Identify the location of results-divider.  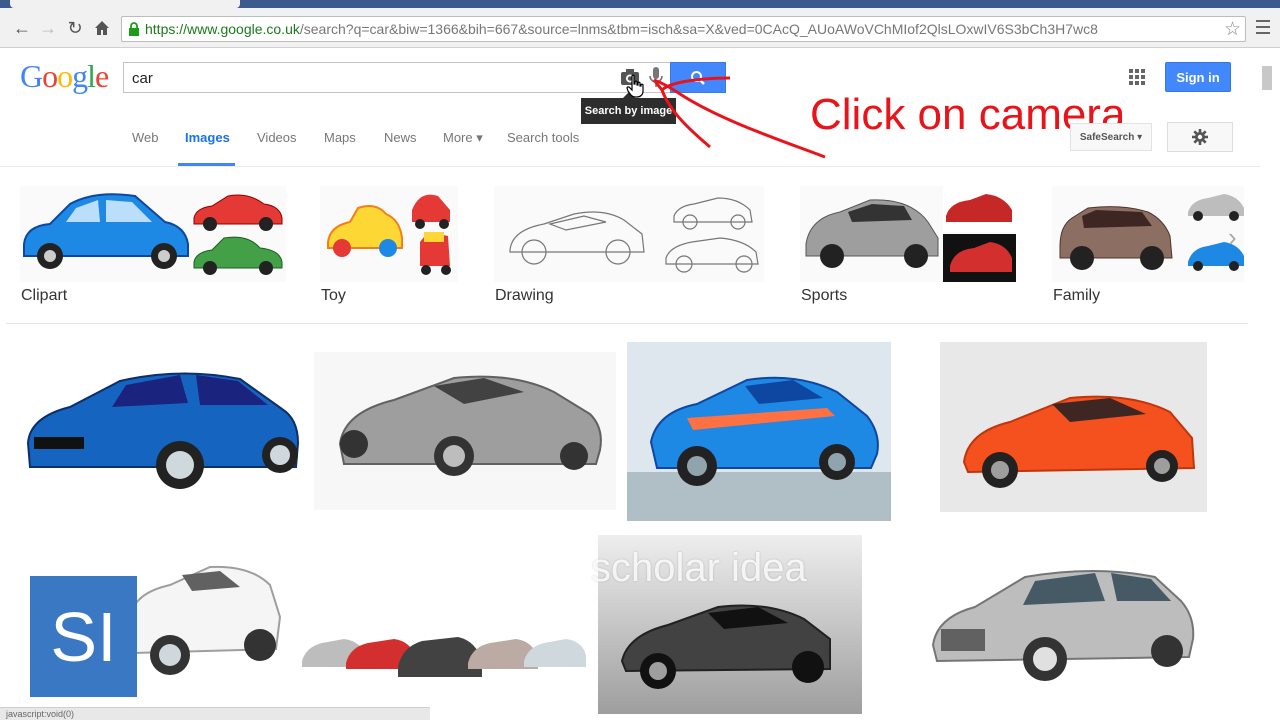
(627, 323).